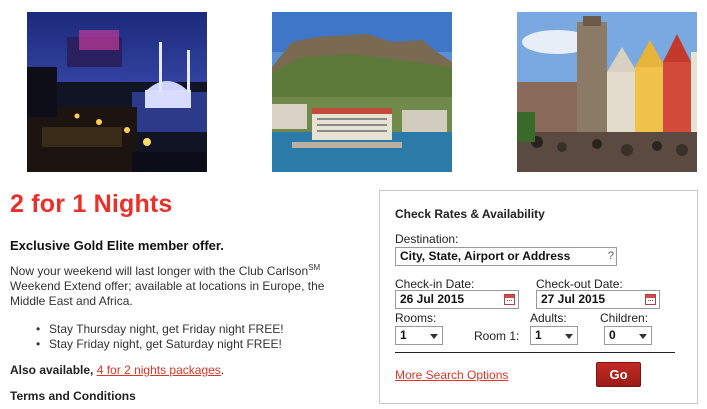  What do you see at coordinates (548, 318) in the screenshot?
I see `adults-label: Adults:` at bounding box center [548, 318].